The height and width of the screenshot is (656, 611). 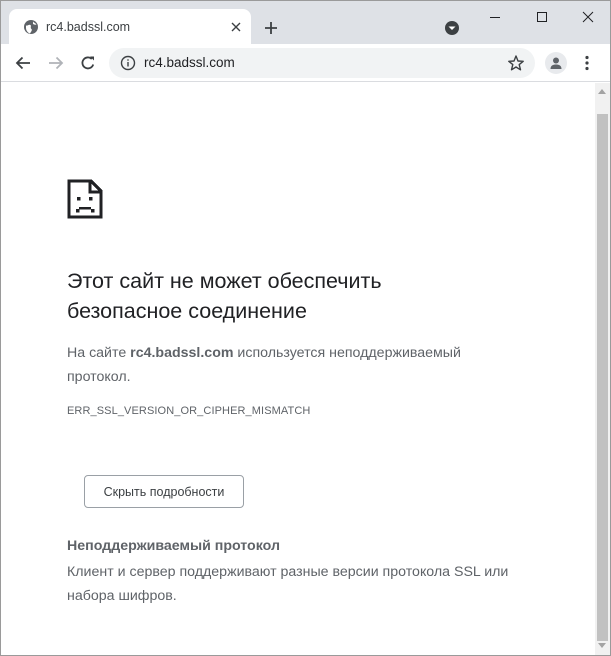 I want to click on details-title: Неподдерживаемый протокол, so click(x=173, y=546).